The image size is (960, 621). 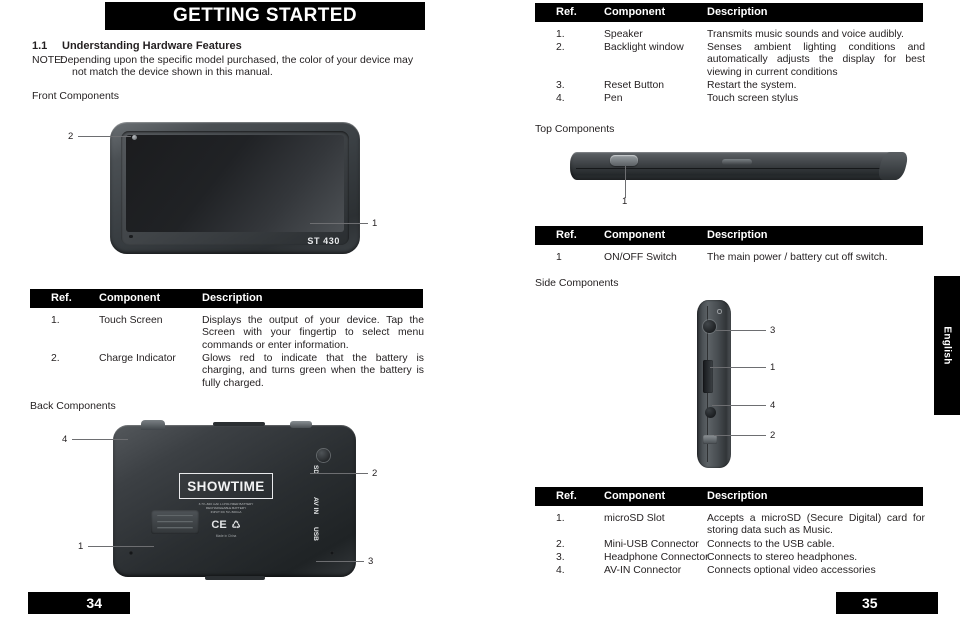 I want to click on row-description: Connects optional video accessories, so click(x=791, y=570).